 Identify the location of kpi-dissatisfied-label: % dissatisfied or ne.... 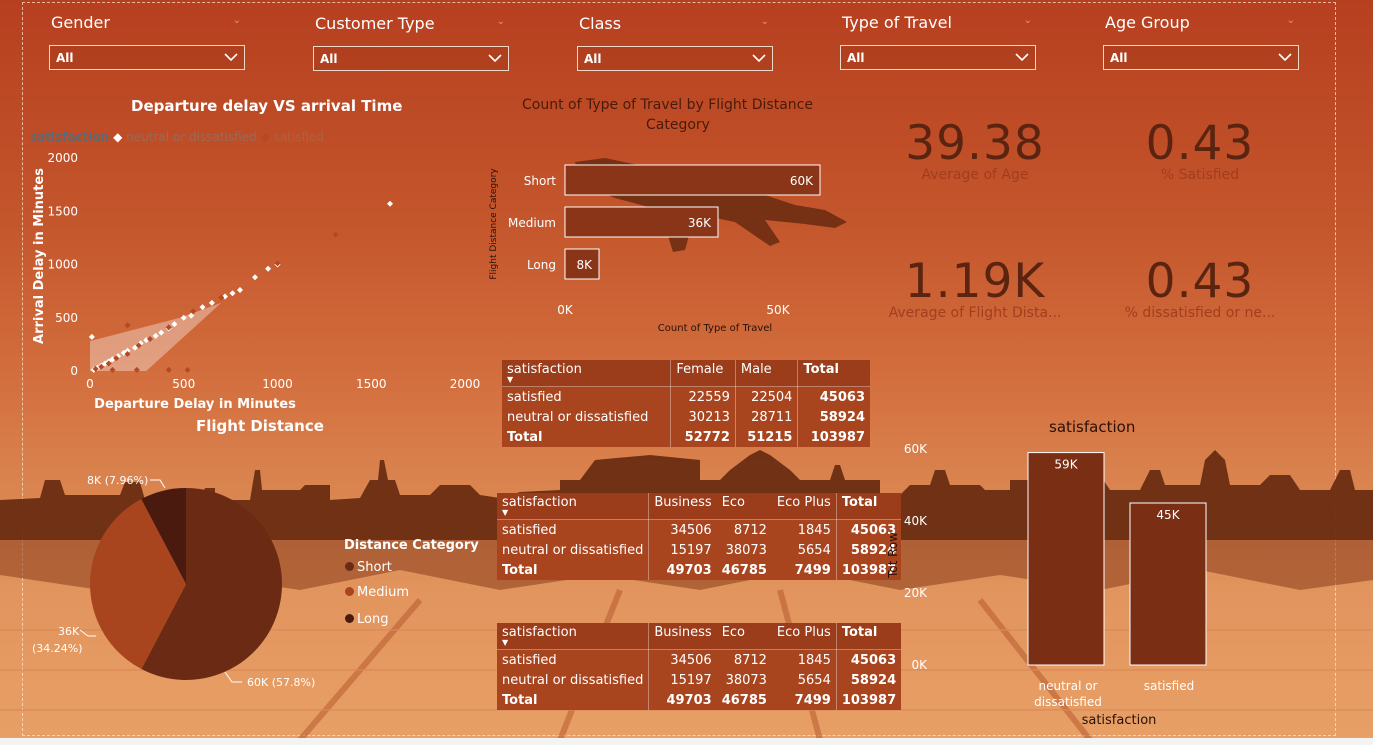
(1200, 313).